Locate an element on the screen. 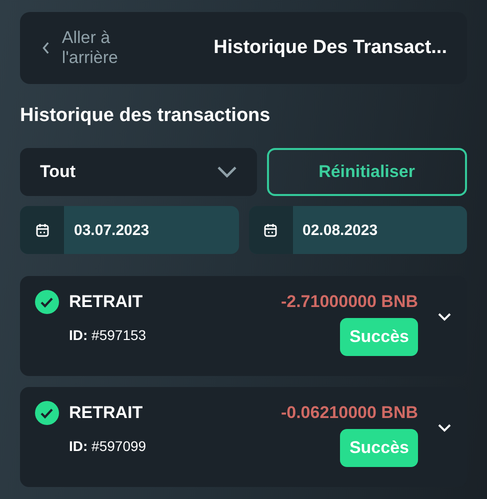 This screenshot has height=499, width=487. transaction-id: ID: #597099 is located at coordinates (107, 446).